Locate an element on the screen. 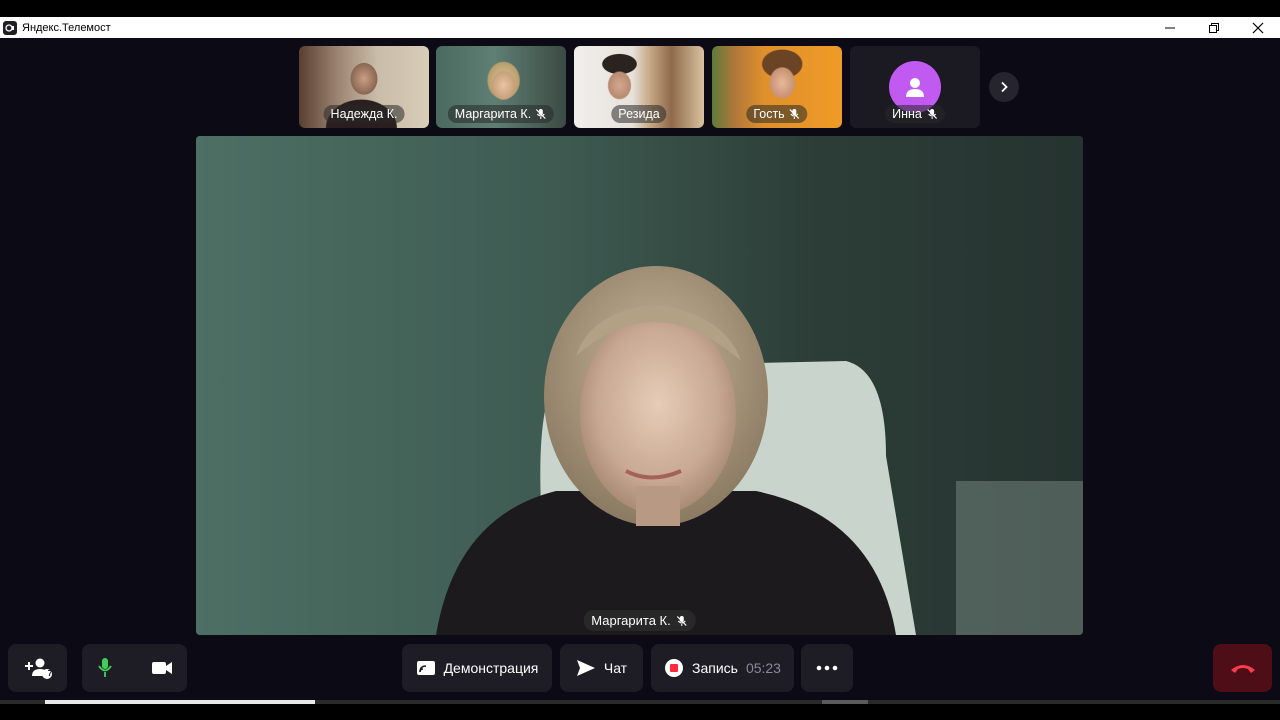 Image resolution: width=1280 pixels, height=720 pixels. telemost-icon is located at coordinates (10, 27).